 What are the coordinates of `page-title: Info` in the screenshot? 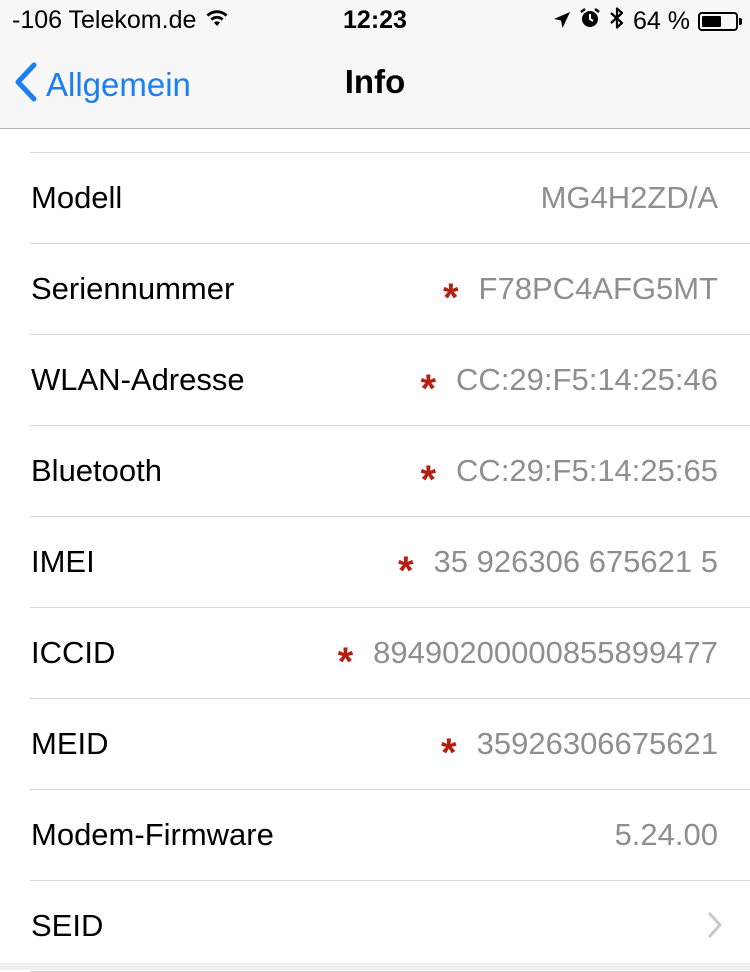 It's located at (375, 81).